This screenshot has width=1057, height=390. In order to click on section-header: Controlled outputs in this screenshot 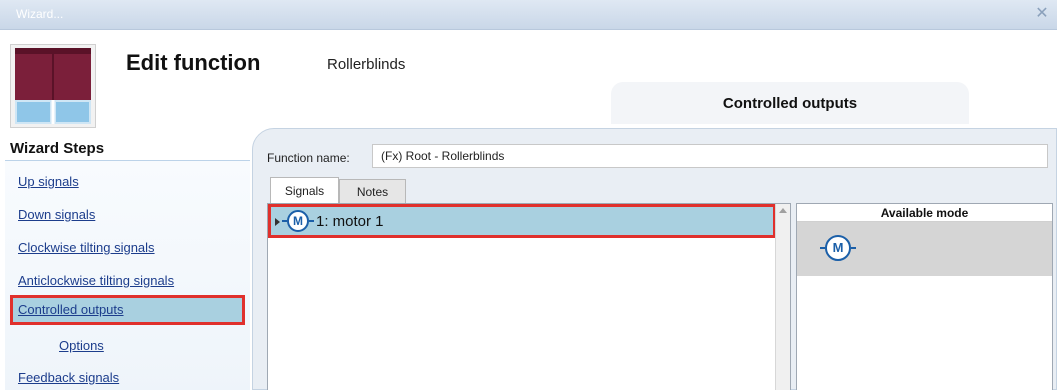, I will do `click(790, 103)`.